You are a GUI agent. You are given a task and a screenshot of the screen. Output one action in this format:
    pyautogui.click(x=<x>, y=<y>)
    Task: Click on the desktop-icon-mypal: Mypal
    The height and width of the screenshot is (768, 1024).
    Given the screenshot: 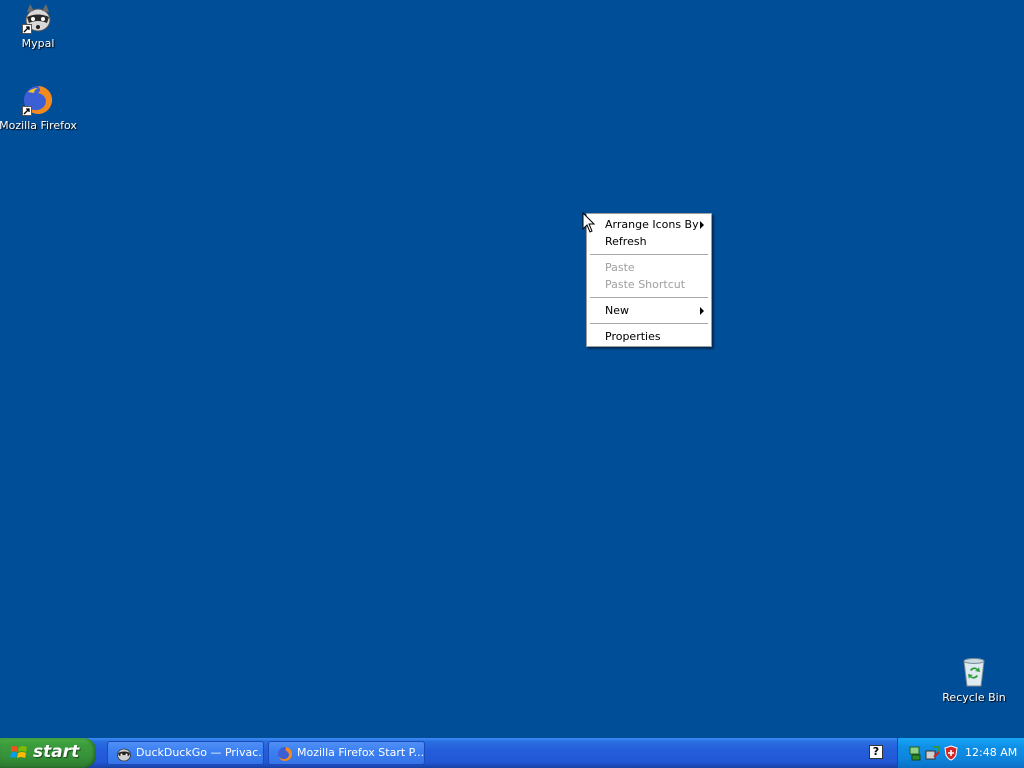 What is the action you would take?
    pyautogui.click(x=39, y=26)
    